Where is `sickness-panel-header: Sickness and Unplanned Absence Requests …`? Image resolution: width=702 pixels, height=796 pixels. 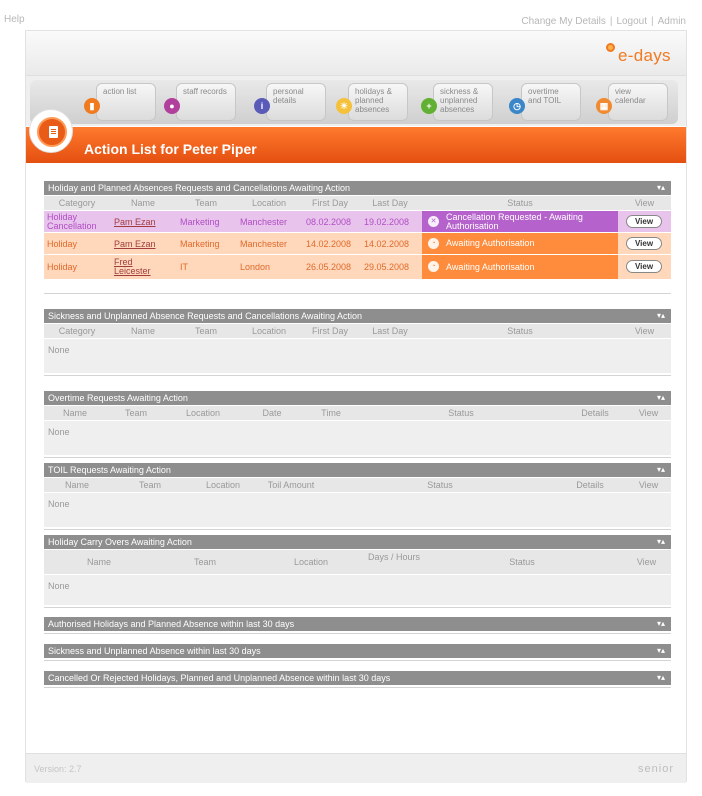
sickness-panel-header: Sickness and Unplanned Absence Requests … is located at coordinates (357, 316).